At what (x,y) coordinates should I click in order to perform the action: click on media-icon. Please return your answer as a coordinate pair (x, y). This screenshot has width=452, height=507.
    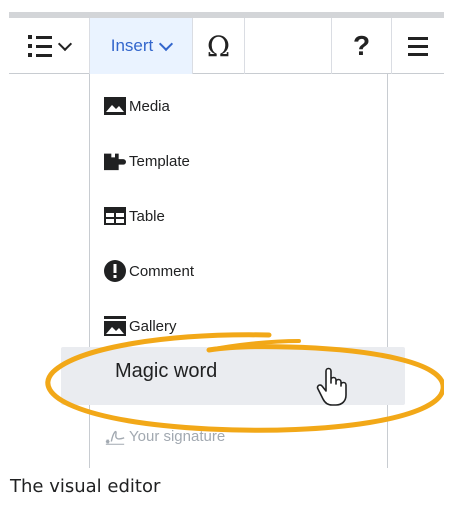
    Looking at the image, I should click on (115, 106).